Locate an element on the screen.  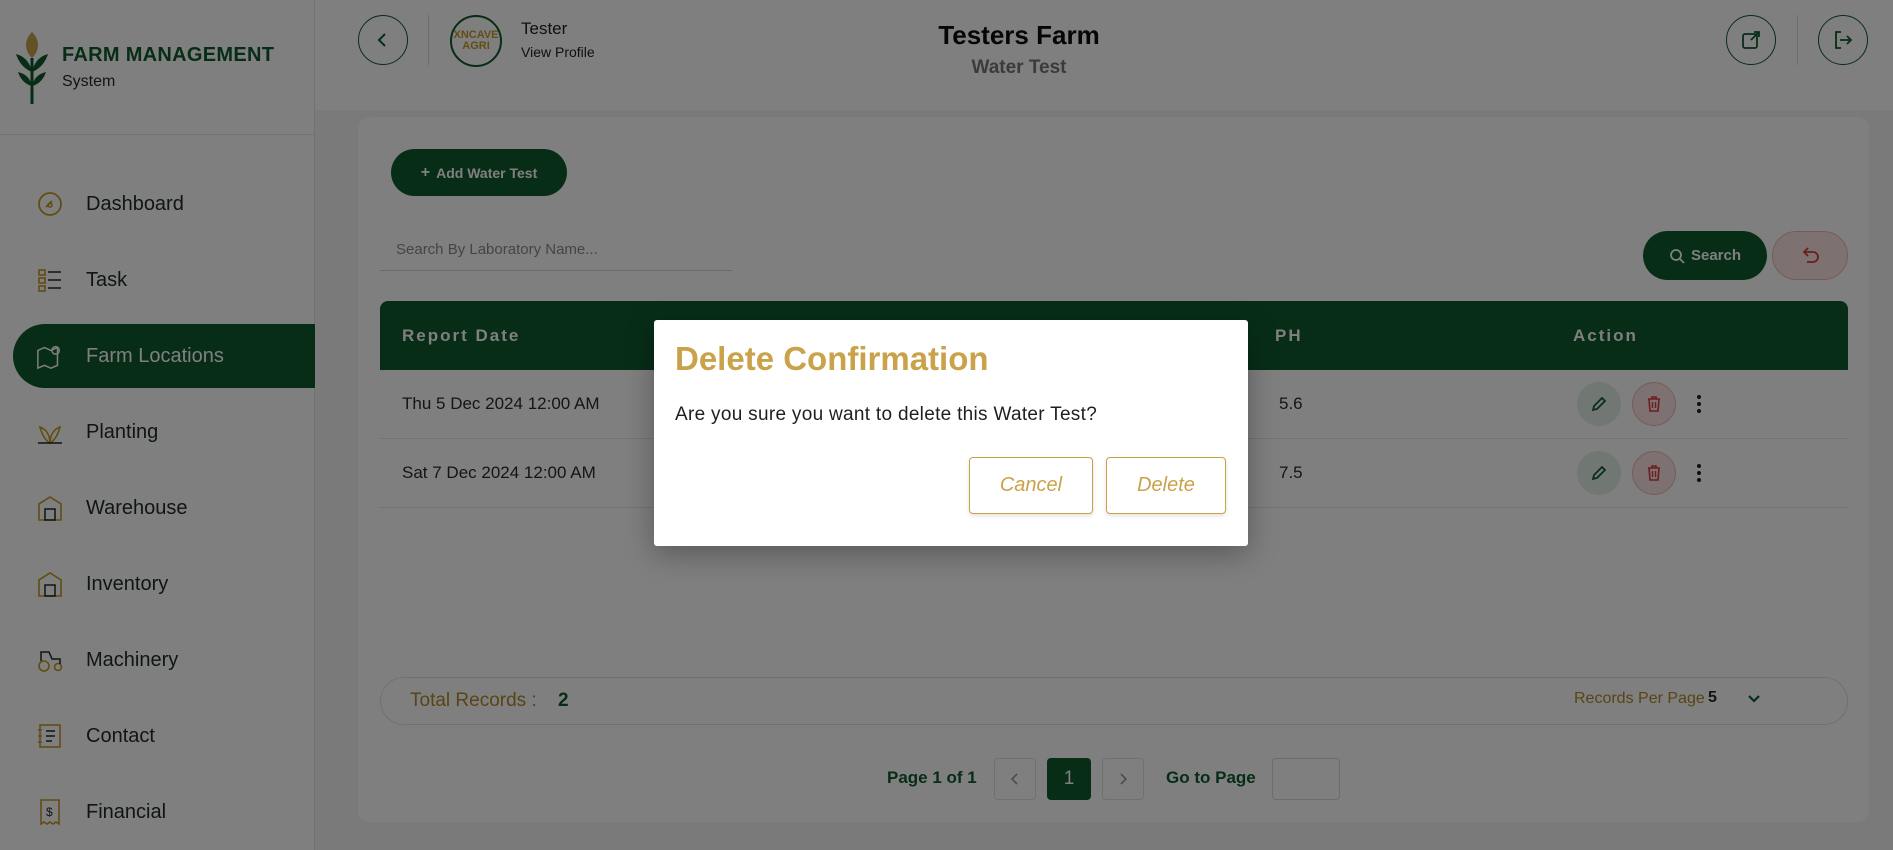
confirm-delete-button: Delete is located at coordinates (1166, 485).